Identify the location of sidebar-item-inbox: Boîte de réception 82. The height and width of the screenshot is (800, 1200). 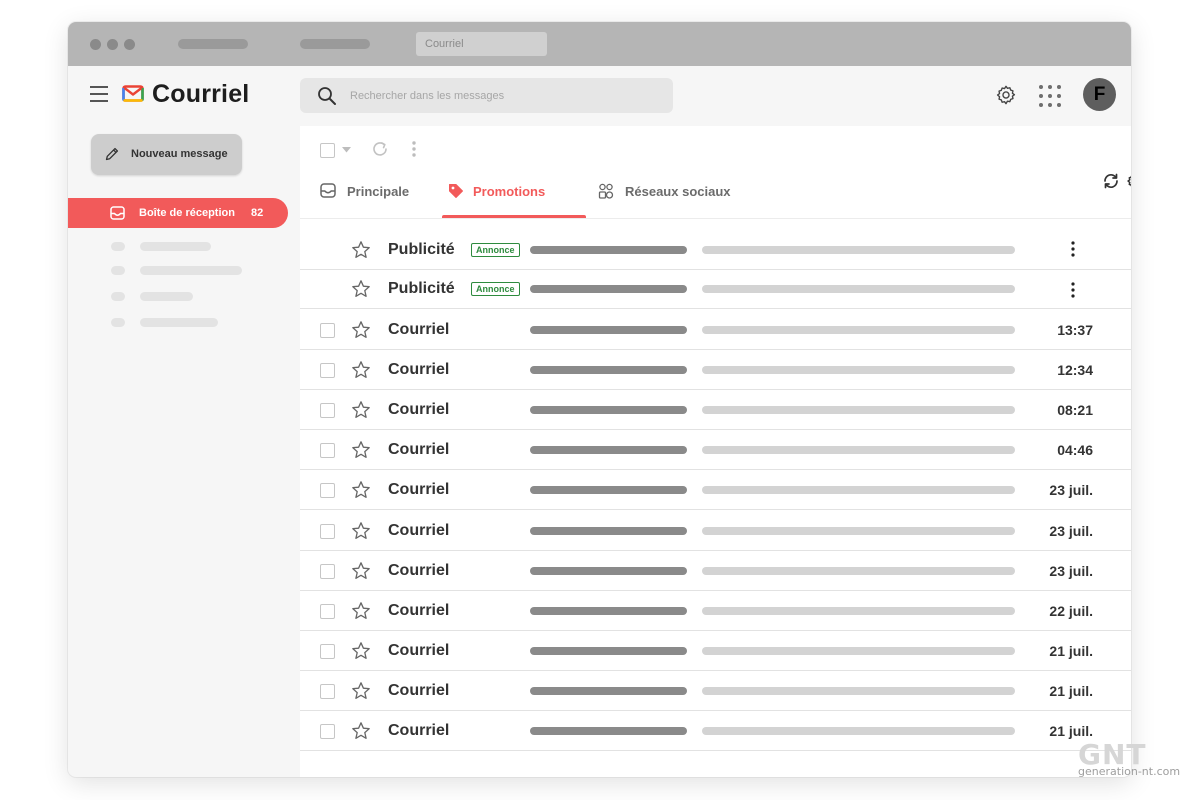
(178, 213).